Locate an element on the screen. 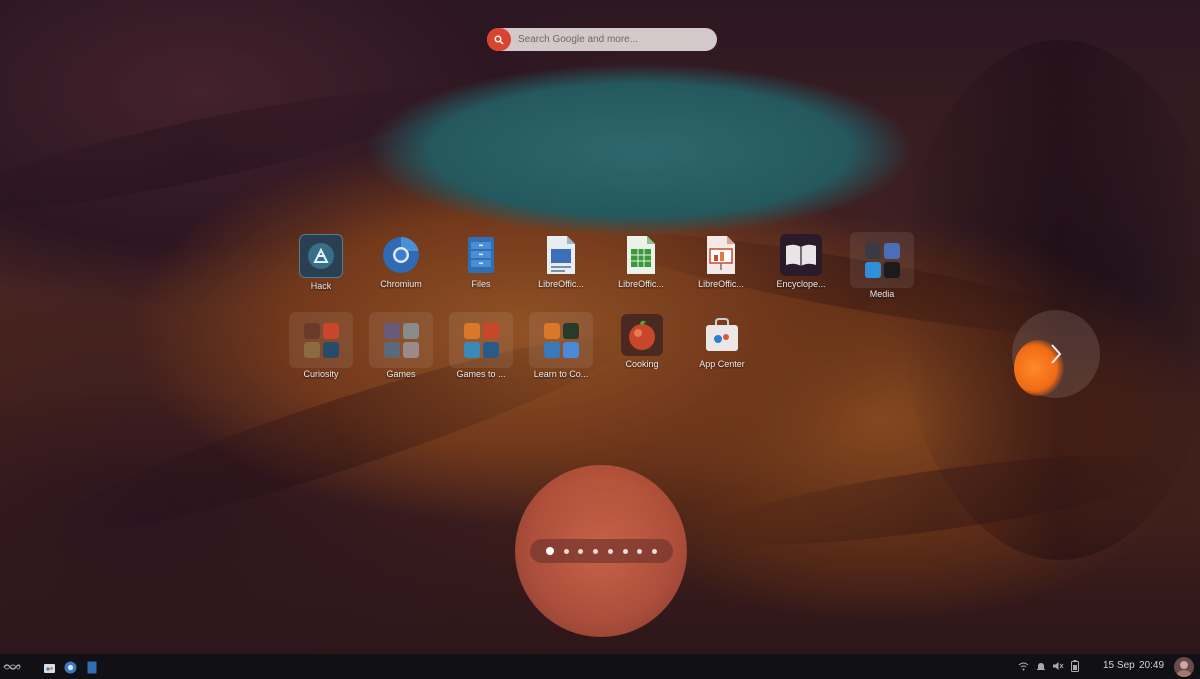 This screenshot has height=679, width=1200. battery-icon is located at coordinates (1075, 666).